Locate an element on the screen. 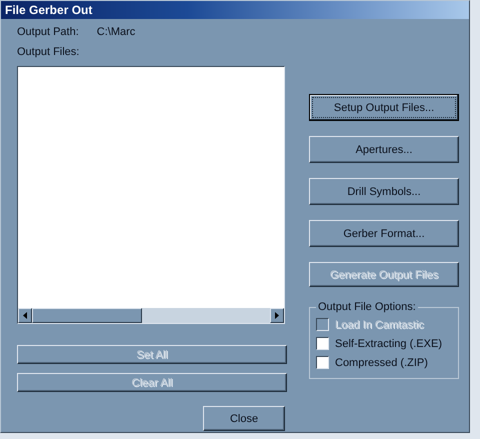 This screenshot has width=480, height=439. output-path-value: C:\Marc is located at coordinates (116, 33).